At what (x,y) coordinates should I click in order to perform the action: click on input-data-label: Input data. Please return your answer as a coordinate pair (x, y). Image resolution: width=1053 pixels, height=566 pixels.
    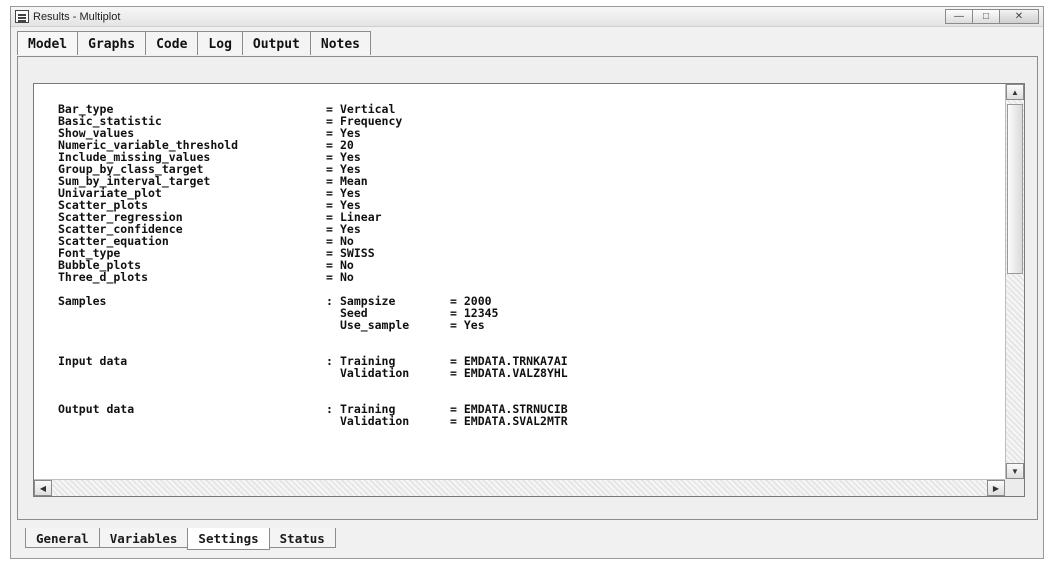
    Looking at the image, I should click on (93, 361).